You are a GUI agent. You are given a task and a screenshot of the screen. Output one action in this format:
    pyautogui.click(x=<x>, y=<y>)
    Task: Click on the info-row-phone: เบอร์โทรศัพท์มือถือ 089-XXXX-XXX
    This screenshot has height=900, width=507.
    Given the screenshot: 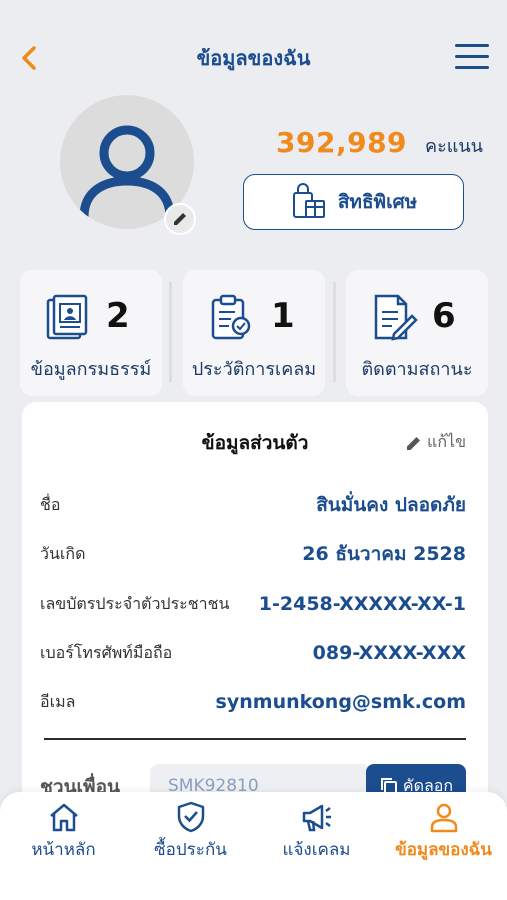 What is the action you would take?
    pyautogui.click(x=253, y=653)
    